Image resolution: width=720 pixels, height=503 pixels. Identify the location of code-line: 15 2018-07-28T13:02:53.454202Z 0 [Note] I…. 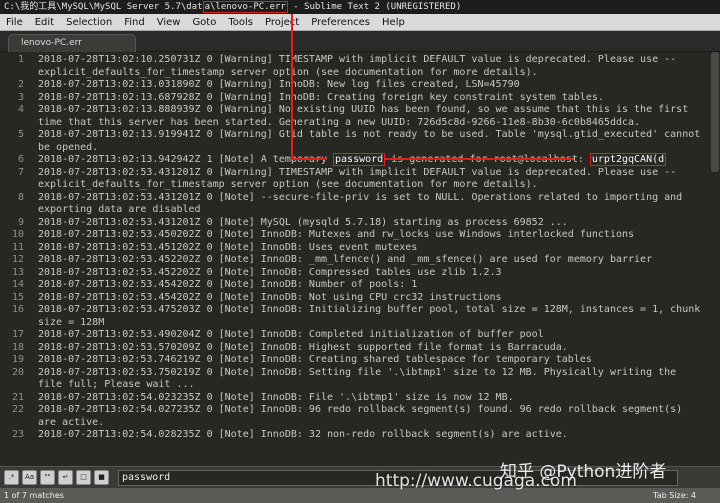
(360, 298).